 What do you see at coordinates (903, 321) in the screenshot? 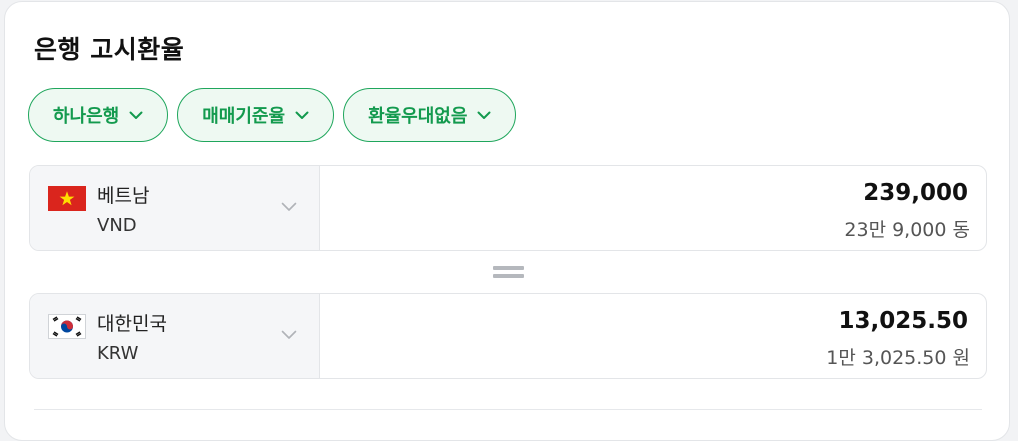
I see `to-amount: 13,025.50` at bounding box center [903, 321].